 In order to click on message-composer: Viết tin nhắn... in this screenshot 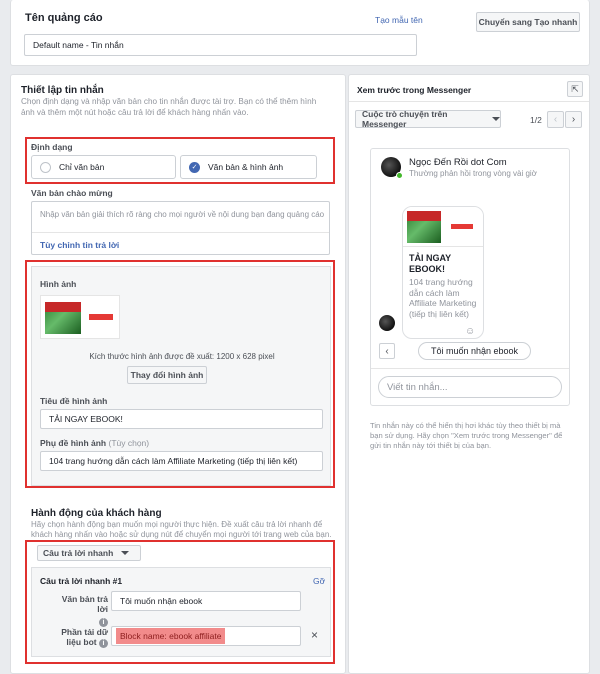, I will do `click(470, 387)`.